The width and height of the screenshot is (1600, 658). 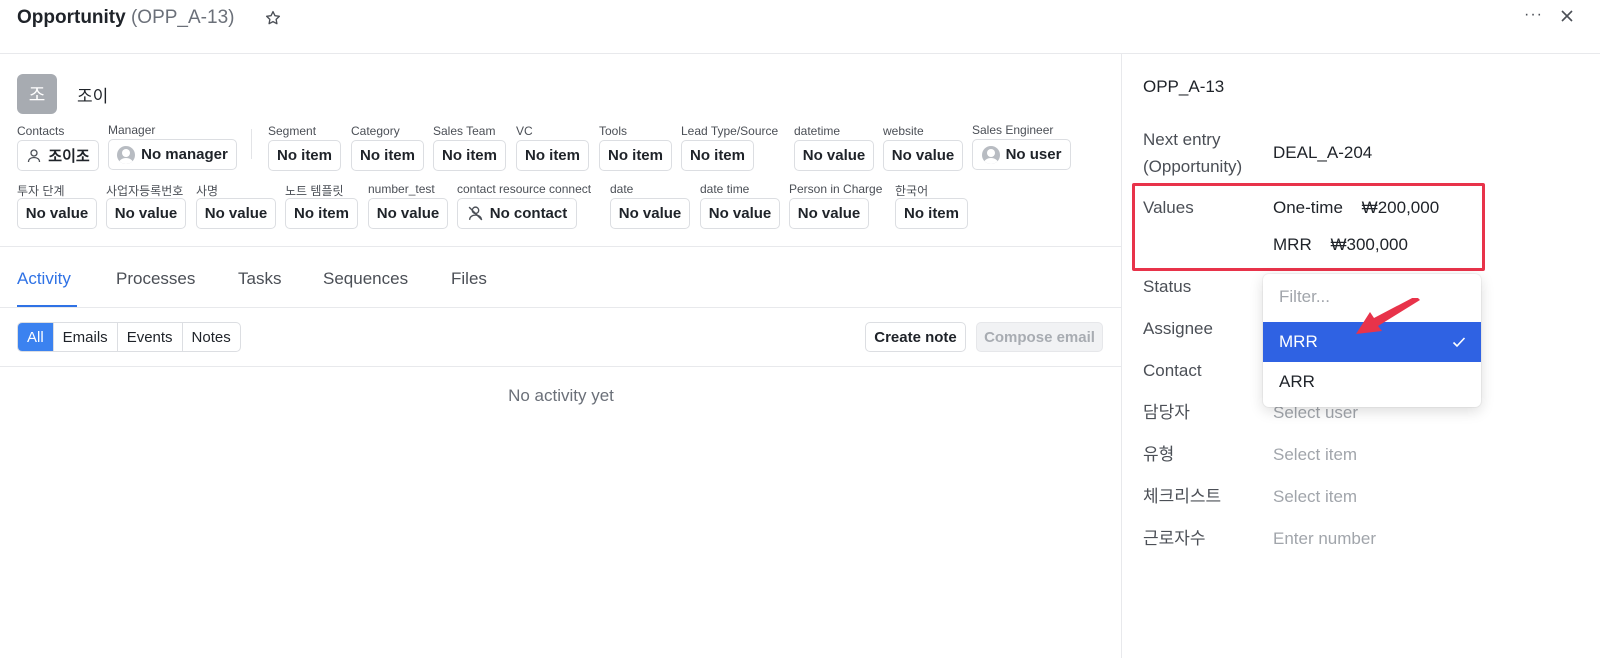 I want to click on page-title: Opportunity (OPP_A-13), so click(x=125, y=18).